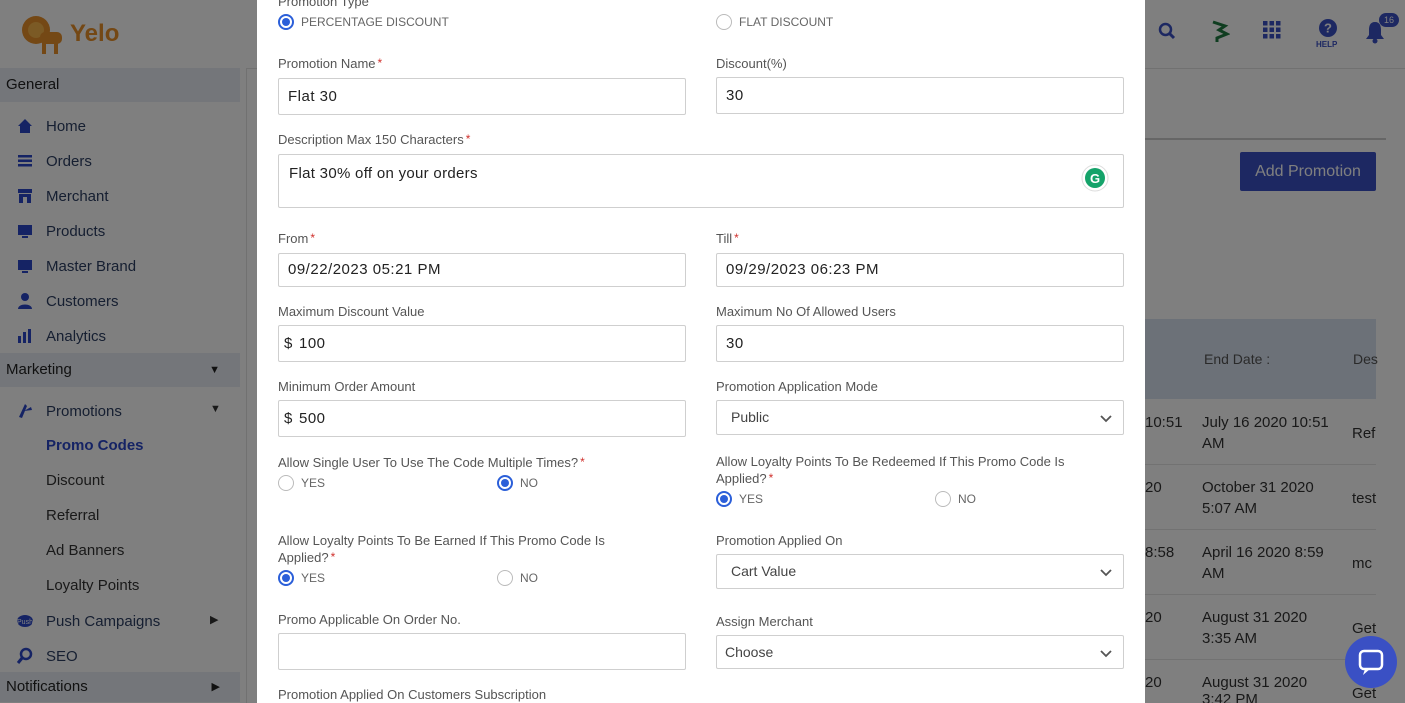 Image resolution: width=1405 pixels, height=703 pixels. I want to click on from-date-input: 09/22/2023 05:21 PM, so click(482, 270).